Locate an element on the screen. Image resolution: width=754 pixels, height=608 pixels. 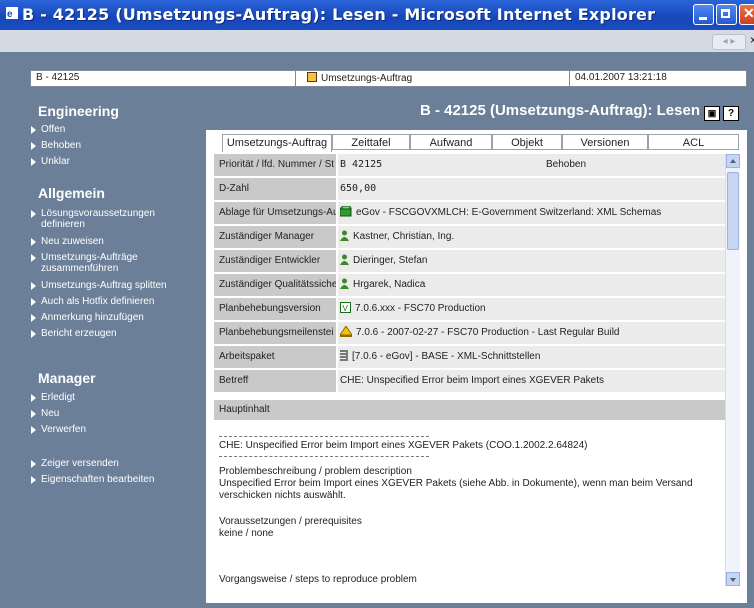
sidebar-item-erledigt: Erledigt is located at coordinates (53, 397).